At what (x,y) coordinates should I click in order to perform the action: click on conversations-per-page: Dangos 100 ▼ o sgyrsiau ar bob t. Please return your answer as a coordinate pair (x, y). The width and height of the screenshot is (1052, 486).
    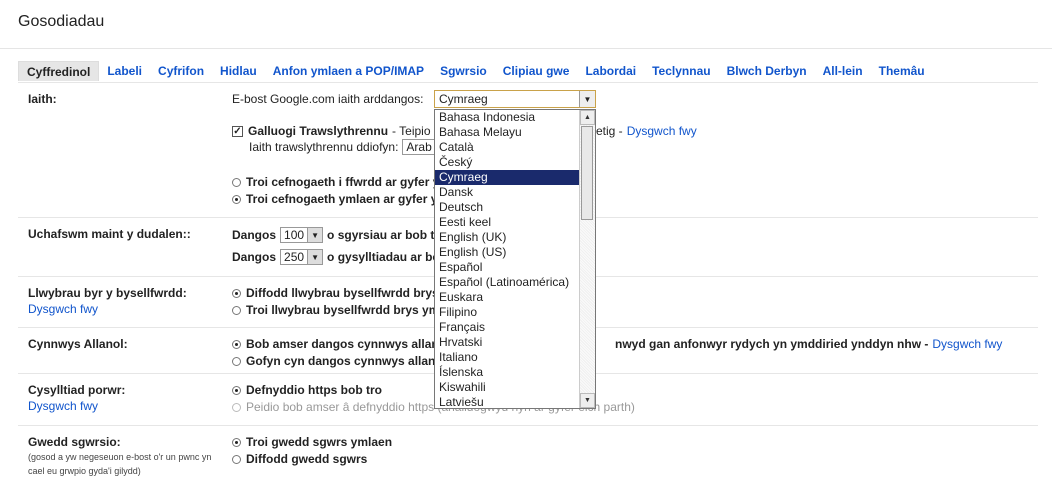
    Looking at the image, I should click on (333, 235).